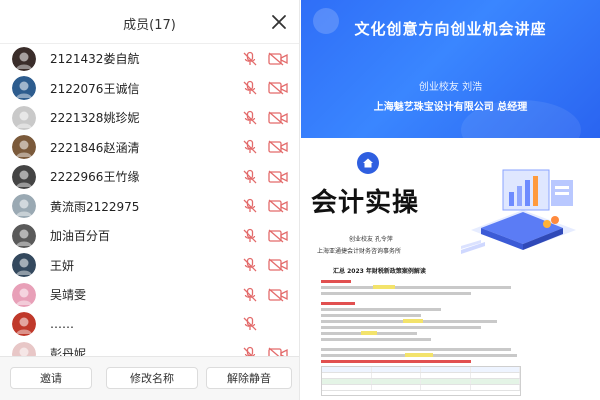 The width and height of the screenshot is (600, 400). What do you see at coordinates (51, 378) in the screenshot?
I see `invite-button: 邀请` at bounding box center [51, 378].